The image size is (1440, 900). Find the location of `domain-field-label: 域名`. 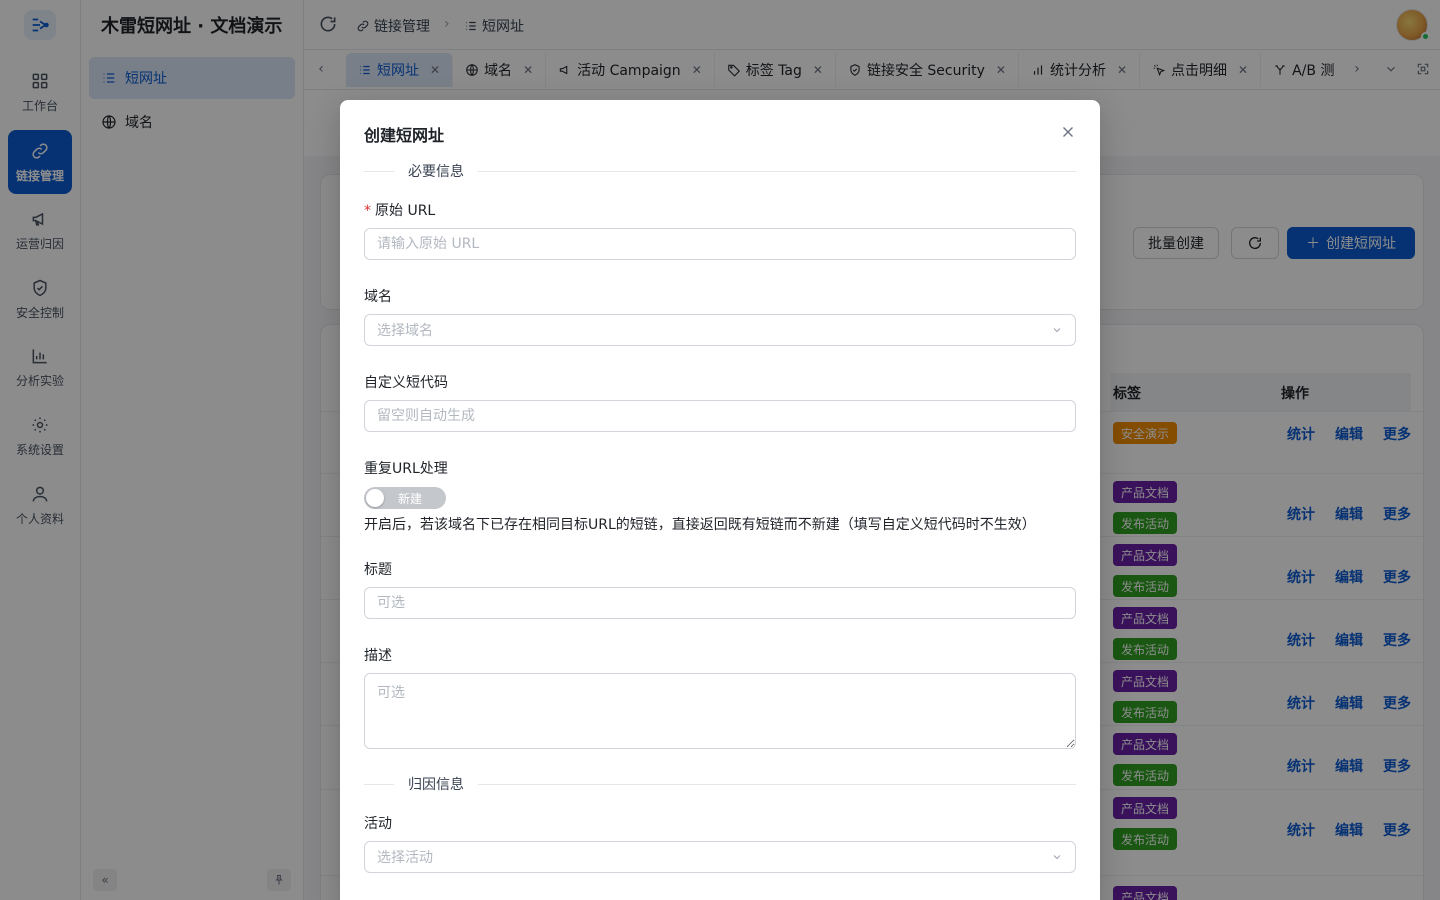

domain-field-label: 域名 is located at coordinates (378, 297).